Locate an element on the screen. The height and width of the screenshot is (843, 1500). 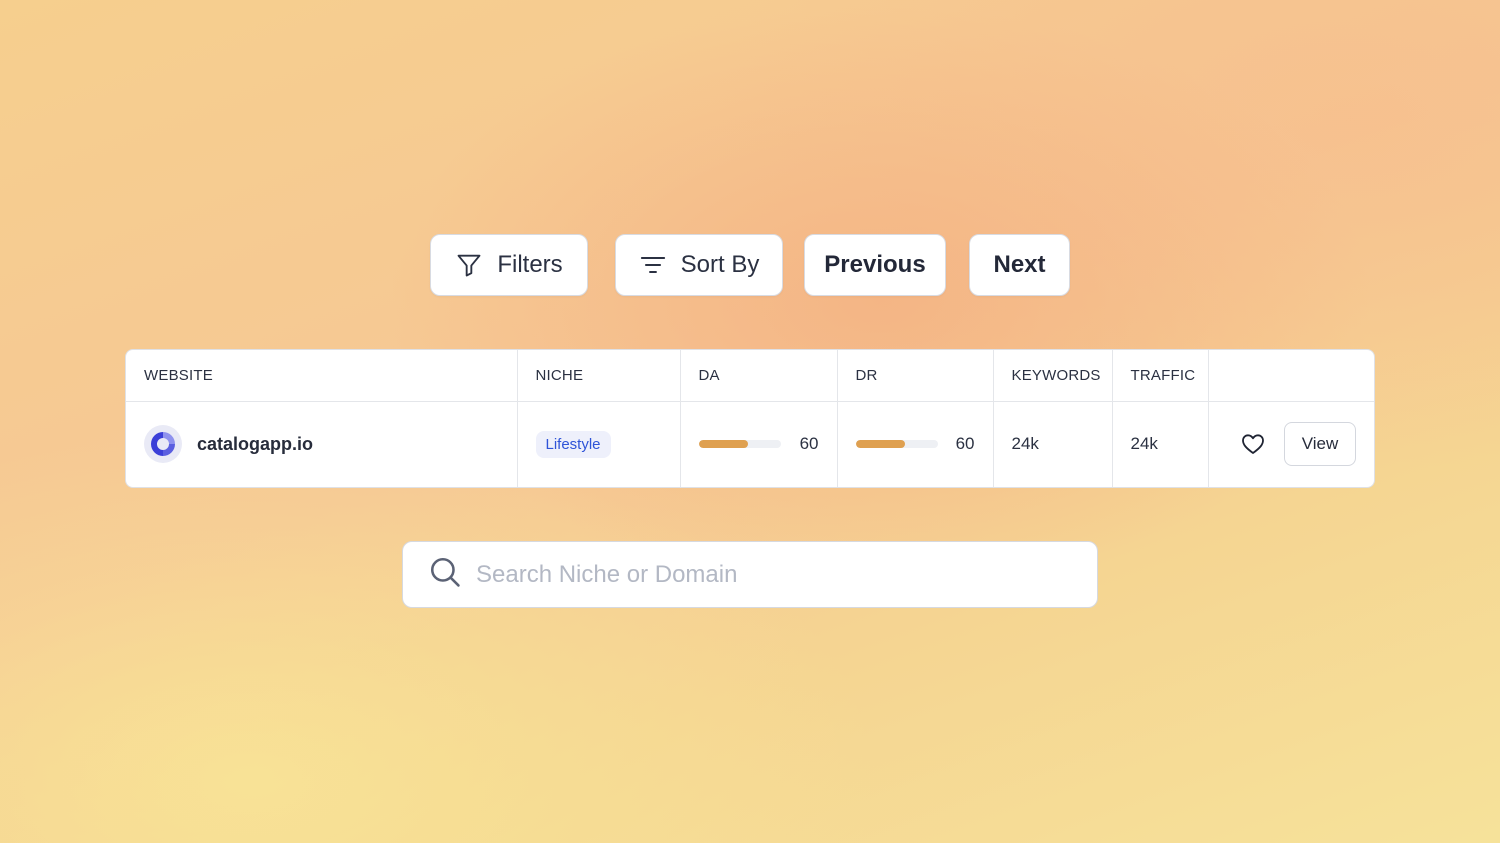
filter-funnel-icon is located at coordinates (469, 265).